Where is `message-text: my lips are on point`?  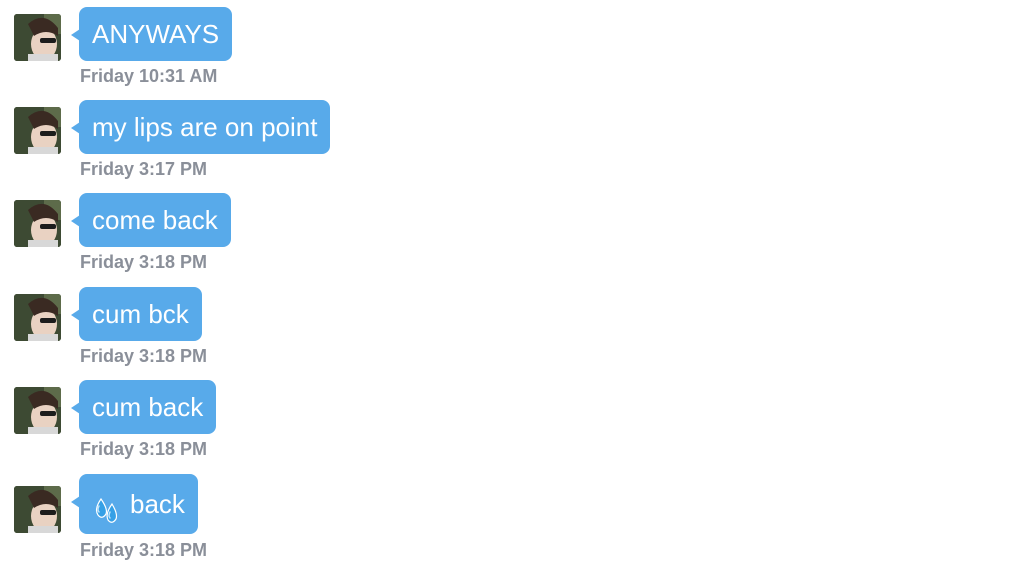 message-text: my lips are on point is located at coordinates (205, 127).